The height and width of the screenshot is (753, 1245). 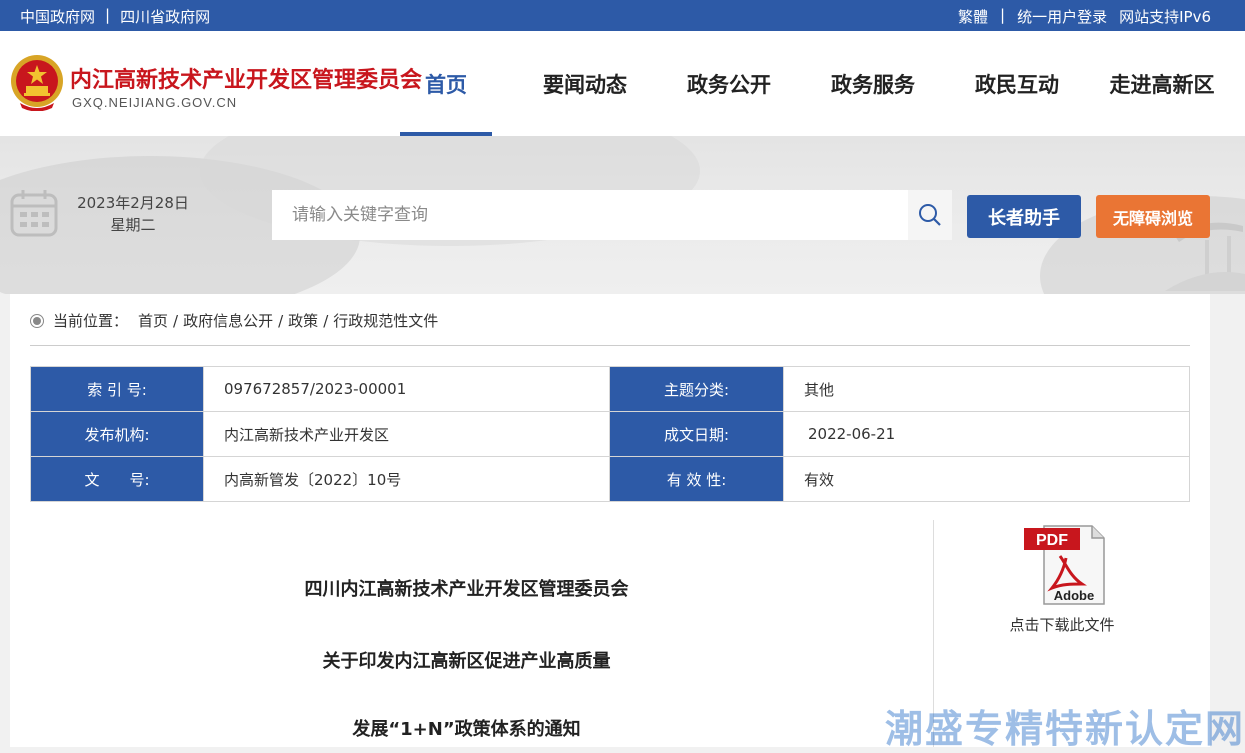 I want to click on pdf-download: PDF Adobe 点击下载此文件, so click(x=1062, y=579).